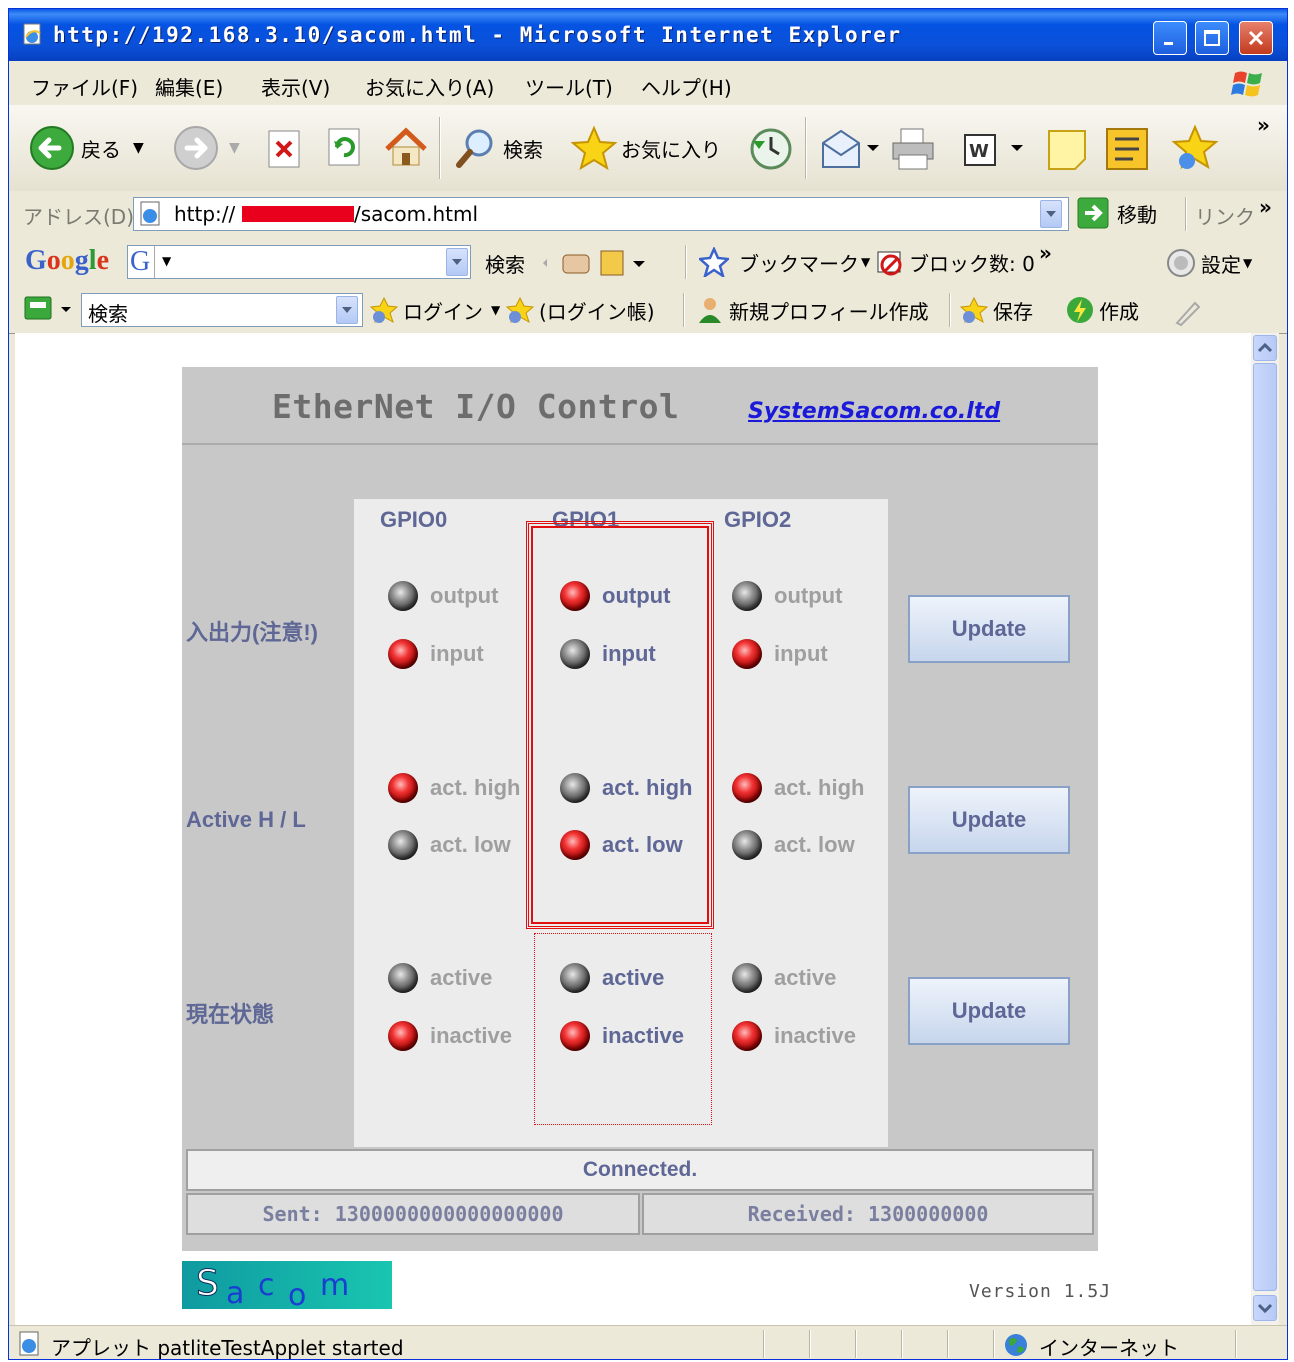  I want to click on gpio2-inactive-radio: inactive, so click(794, 1036).